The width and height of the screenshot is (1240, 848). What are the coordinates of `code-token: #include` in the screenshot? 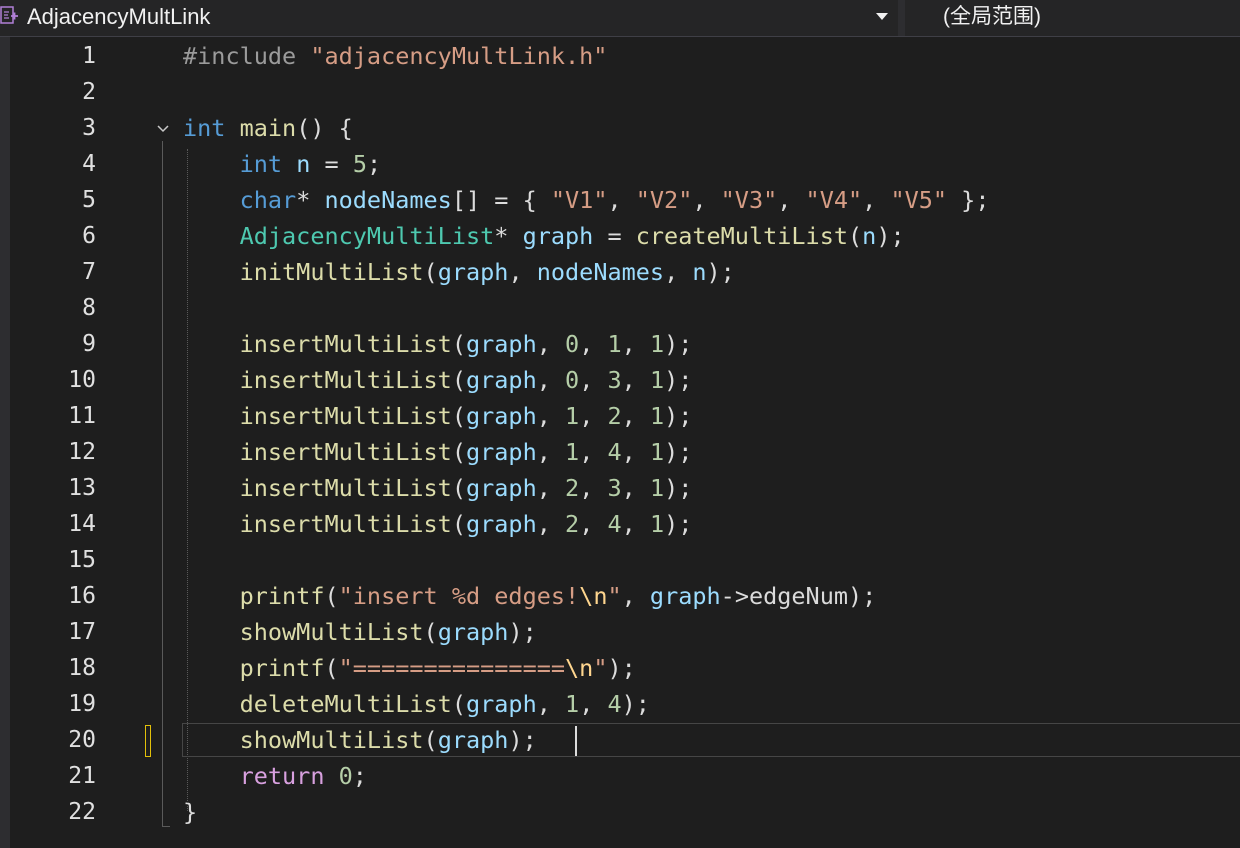 It's located at (247, 56).